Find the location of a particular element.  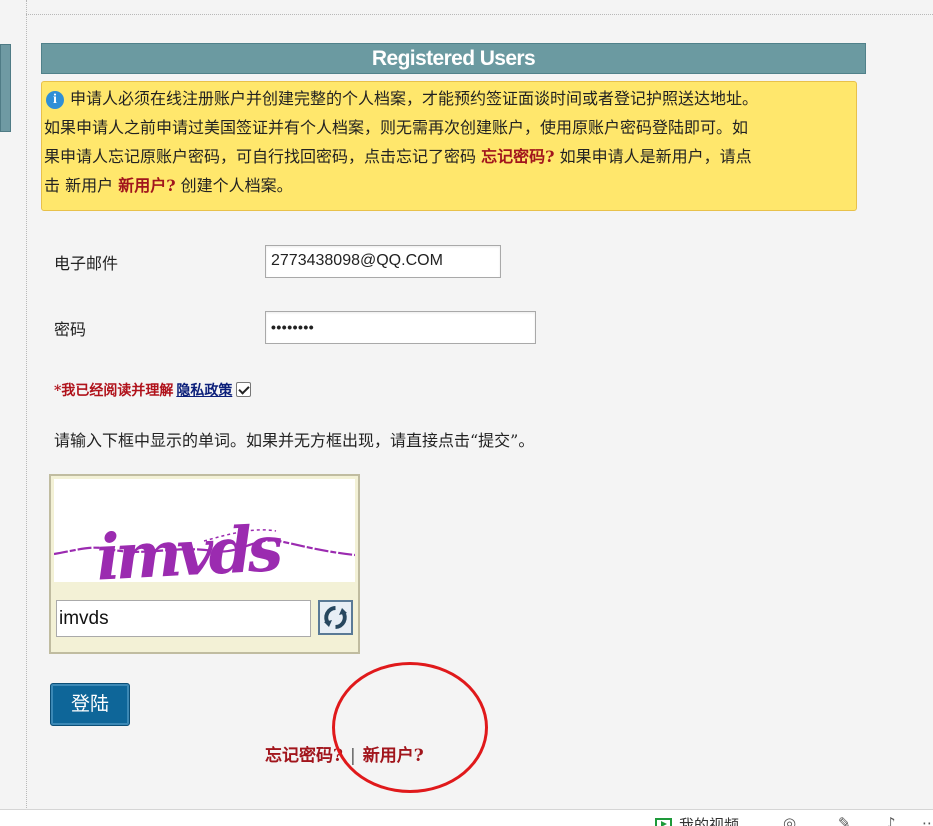

captcha-panel: imvds imvds is located at coordinates (204, 564).